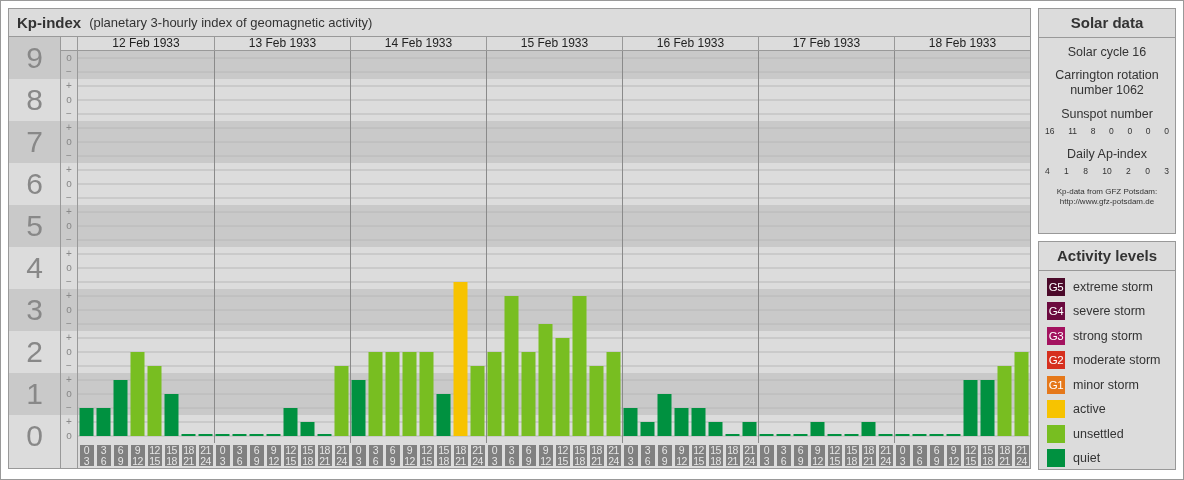 The height and width of the screenshot is (480, 1184). Describe the element at coordinates (1128, 171) in the screenshot. I see `ap-value: 2` at that location.